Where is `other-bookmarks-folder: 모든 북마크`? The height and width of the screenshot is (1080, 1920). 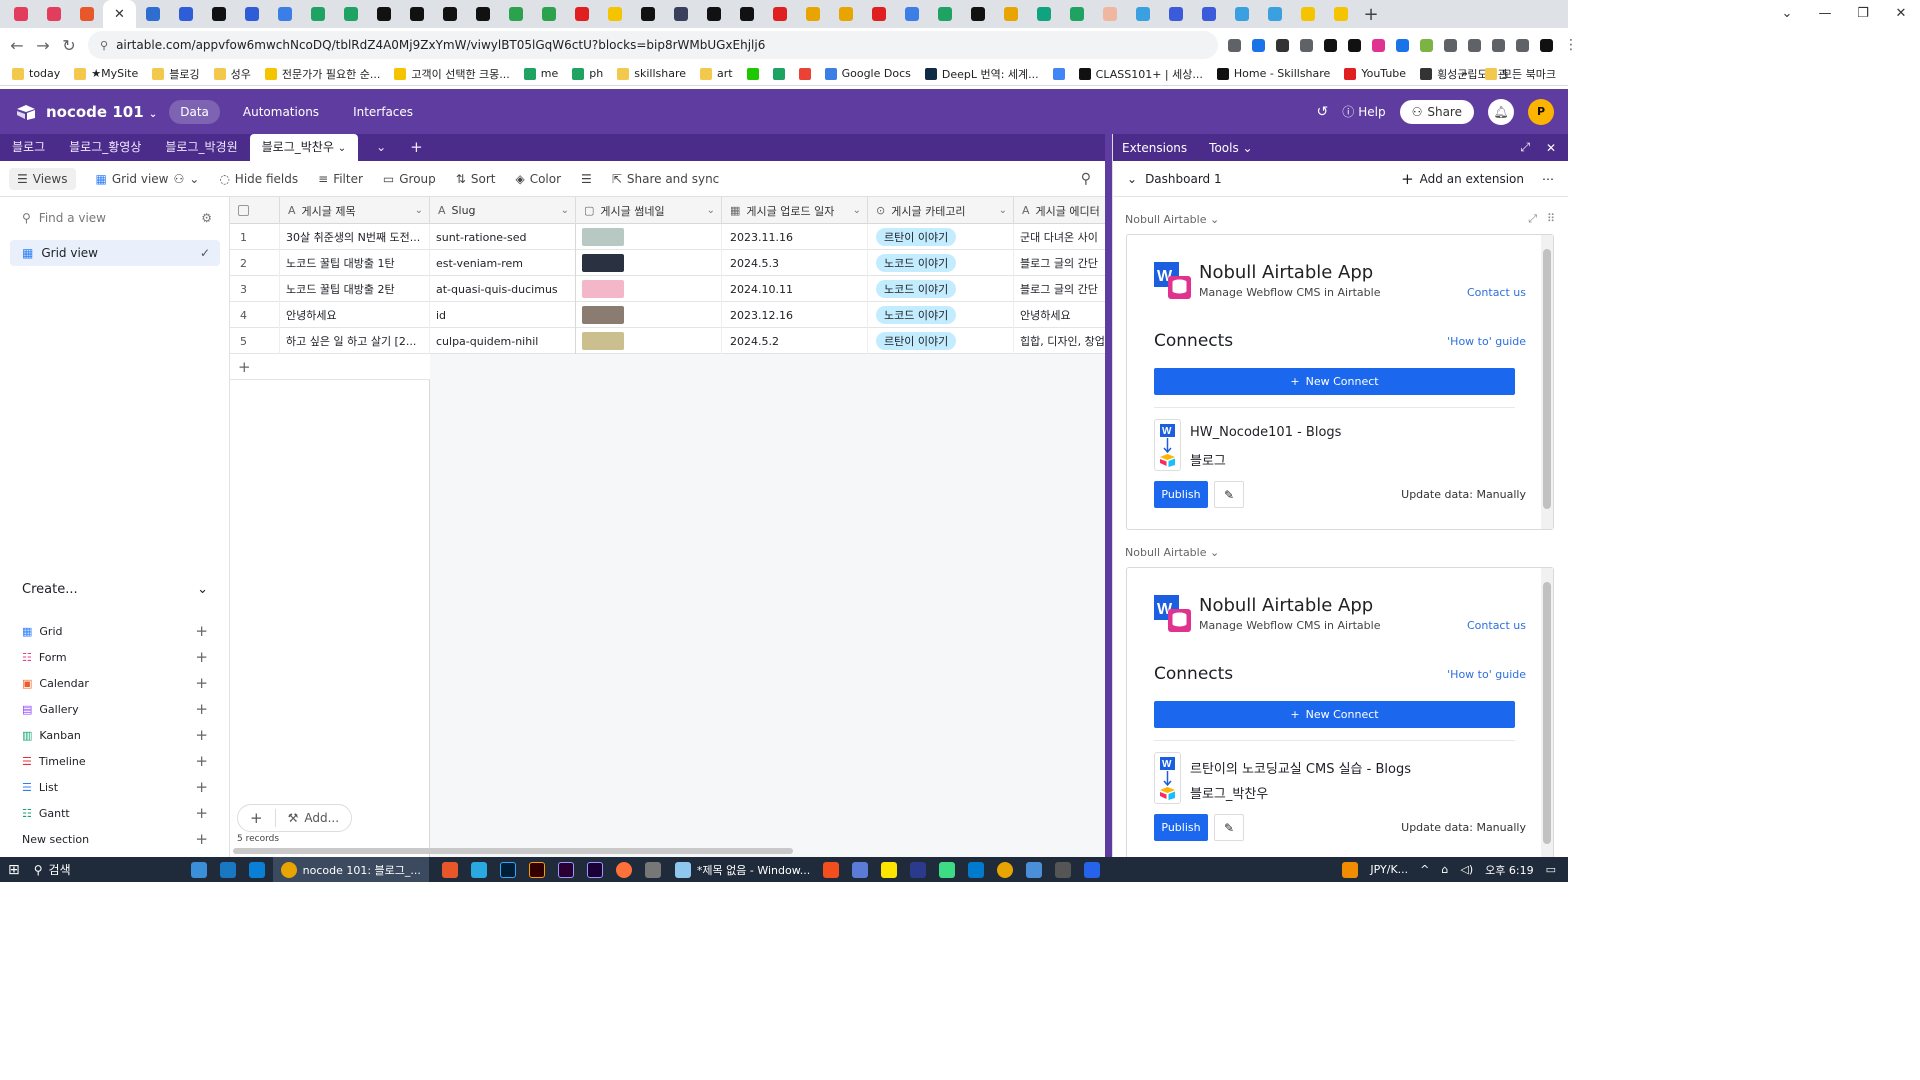
other-bookmarks-folder: 모든 북마크 is located at coordinates (1520, 74).